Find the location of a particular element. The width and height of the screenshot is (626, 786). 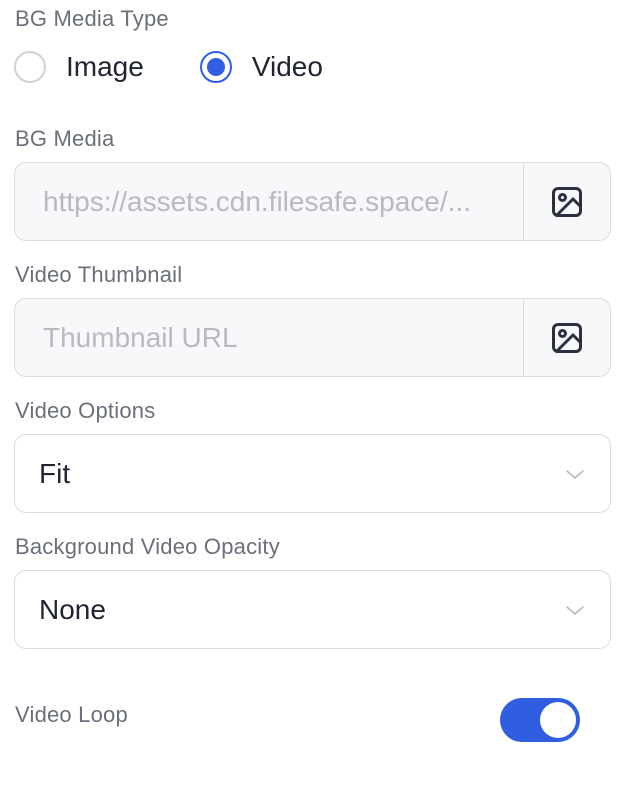

video-options-label: Video Options is located at coordinates (85, 410).